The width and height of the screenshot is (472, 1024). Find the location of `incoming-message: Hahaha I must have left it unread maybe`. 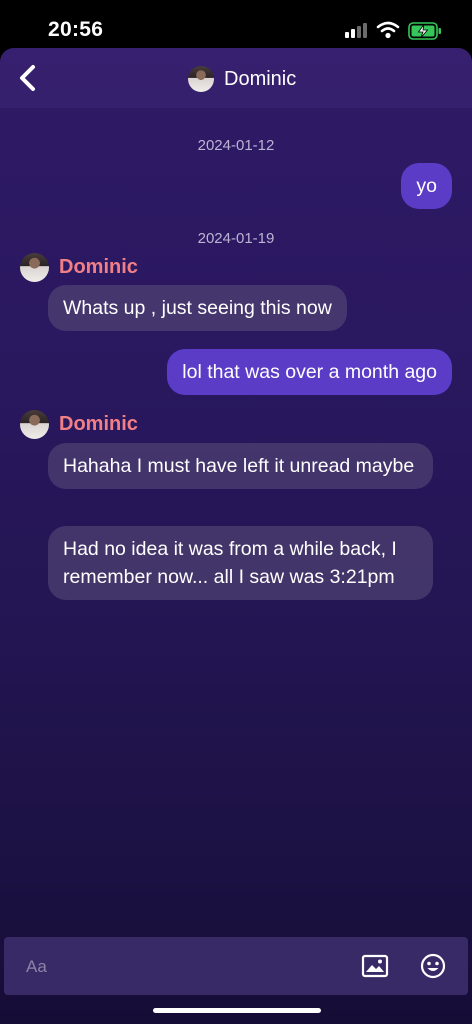

incoming-message: Hahaha I must have left it unread maybe is located at coordinates (240, 466).